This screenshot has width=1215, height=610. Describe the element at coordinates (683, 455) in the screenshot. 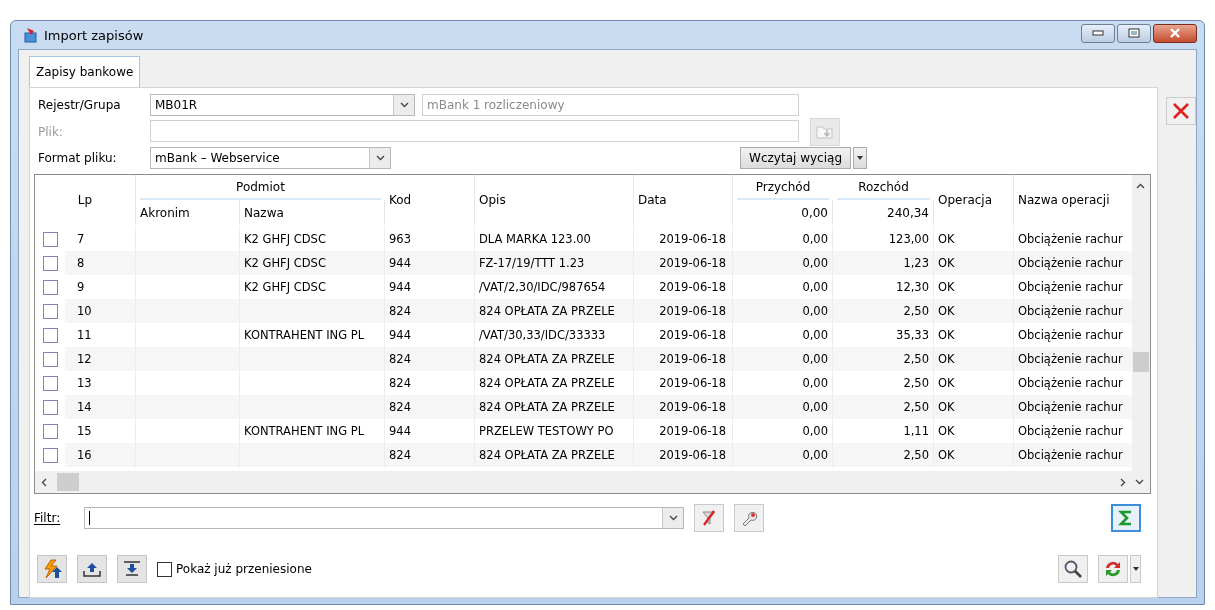

I see `table-cell: 2019-06-18` at that location.